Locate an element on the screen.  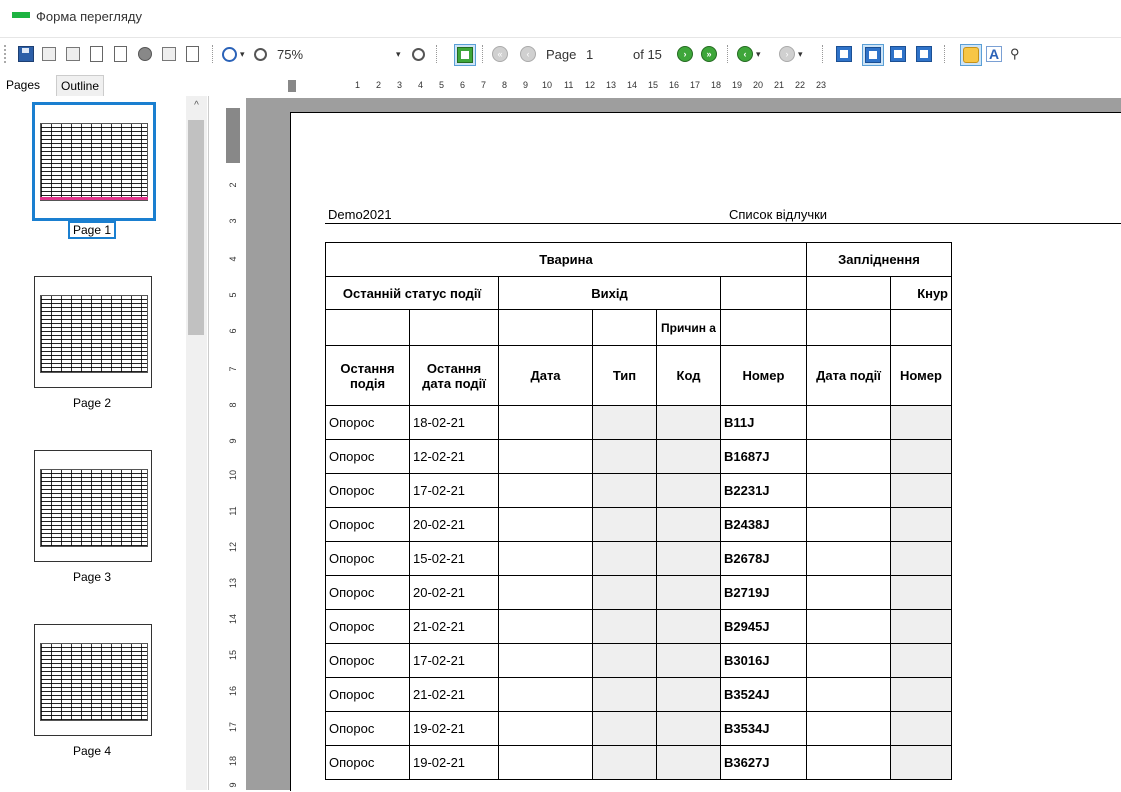
zoom-select: 75% is located at coordinates (307, 54).